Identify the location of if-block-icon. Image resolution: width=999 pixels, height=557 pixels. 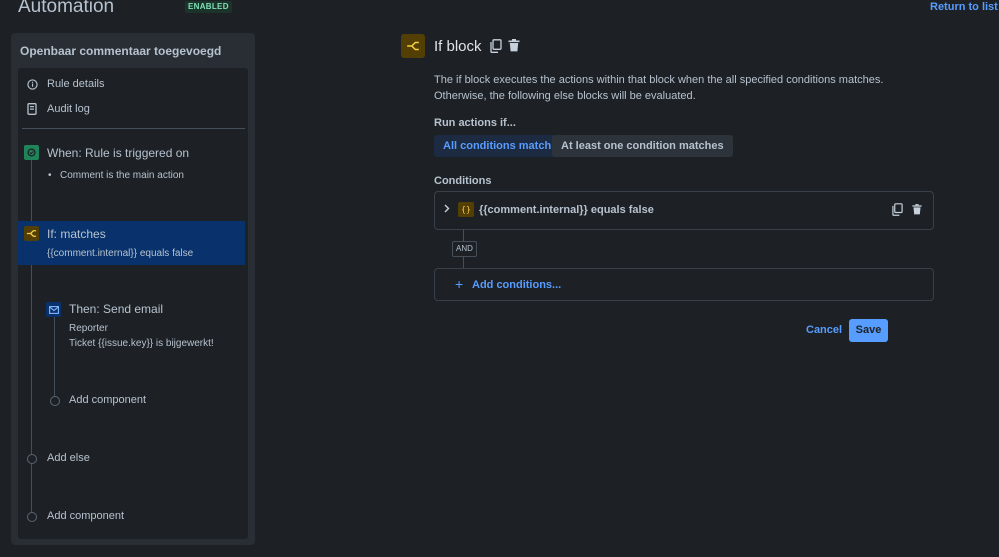
(413, 46).